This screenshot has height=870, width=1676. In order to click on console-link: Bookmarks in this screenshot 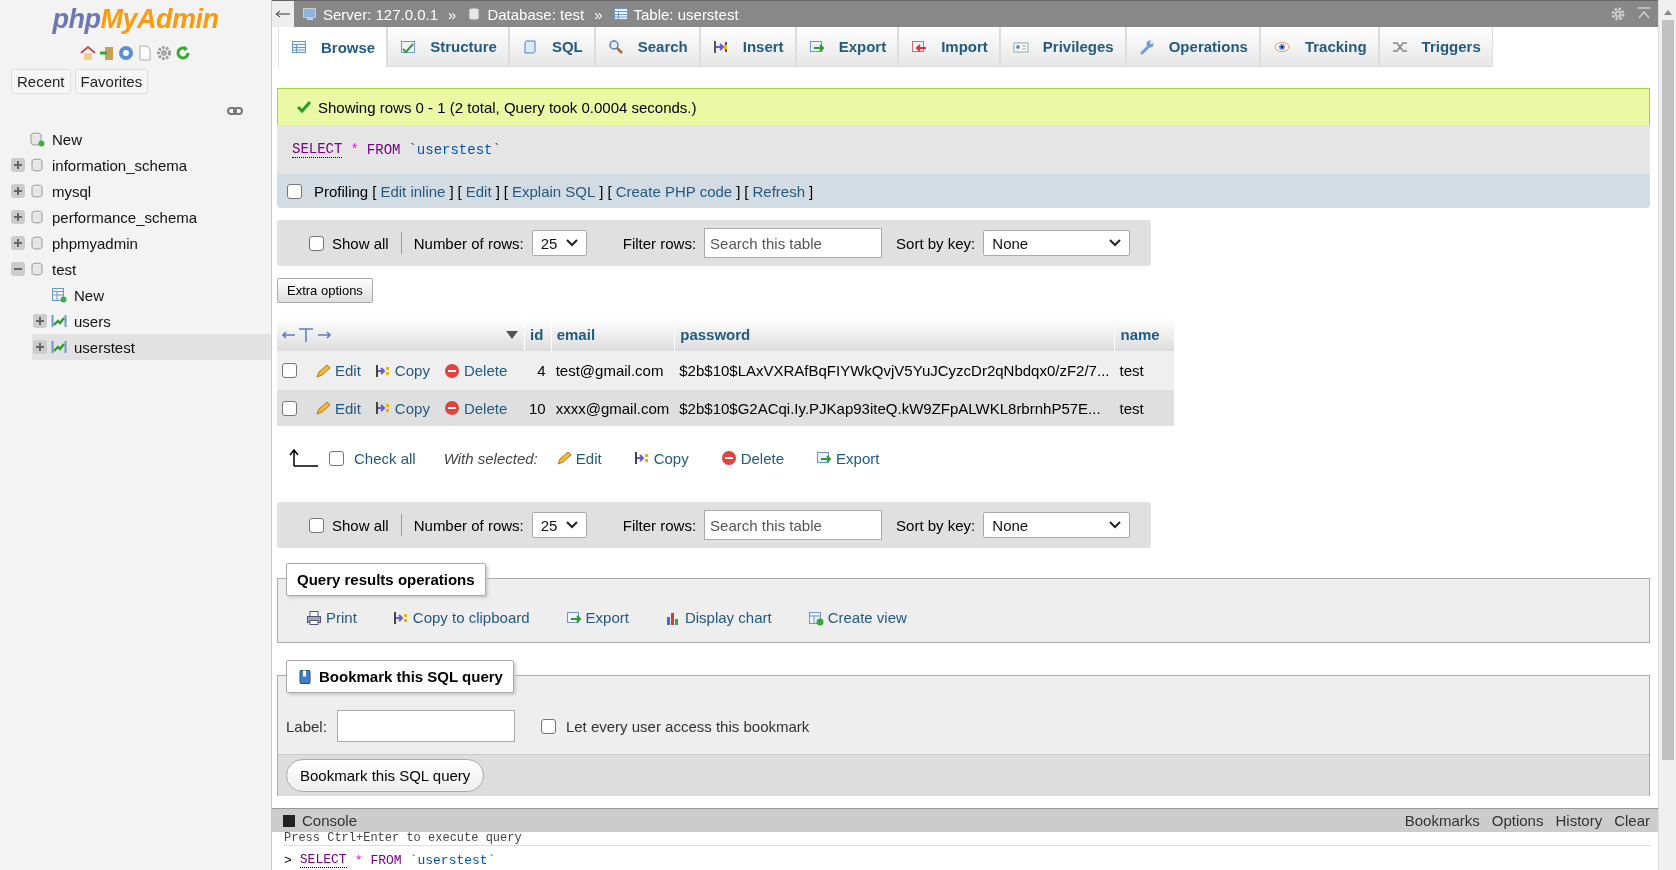, I will do `click(1442, 820)`.